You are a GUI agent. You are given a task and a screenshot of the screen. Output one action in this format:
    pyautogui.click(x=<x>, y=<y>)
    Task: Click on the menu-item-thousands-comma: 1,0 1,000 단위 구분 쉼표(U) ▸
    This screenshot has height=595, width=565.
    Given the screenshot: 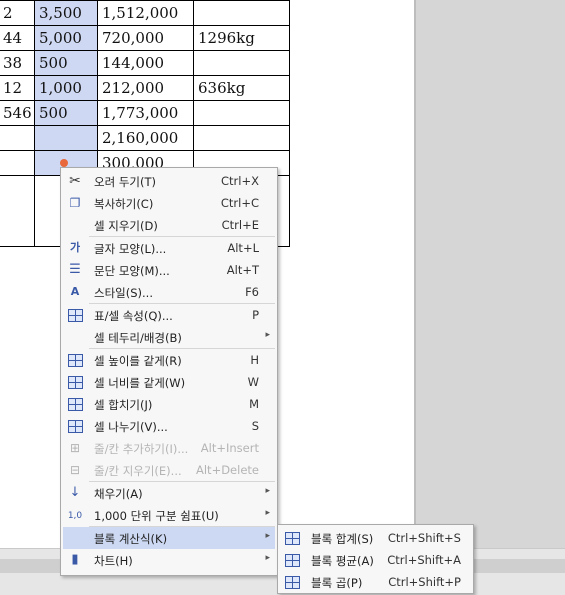 What is the action you would take?
    pyautogui.click(x=169, y=515)
    